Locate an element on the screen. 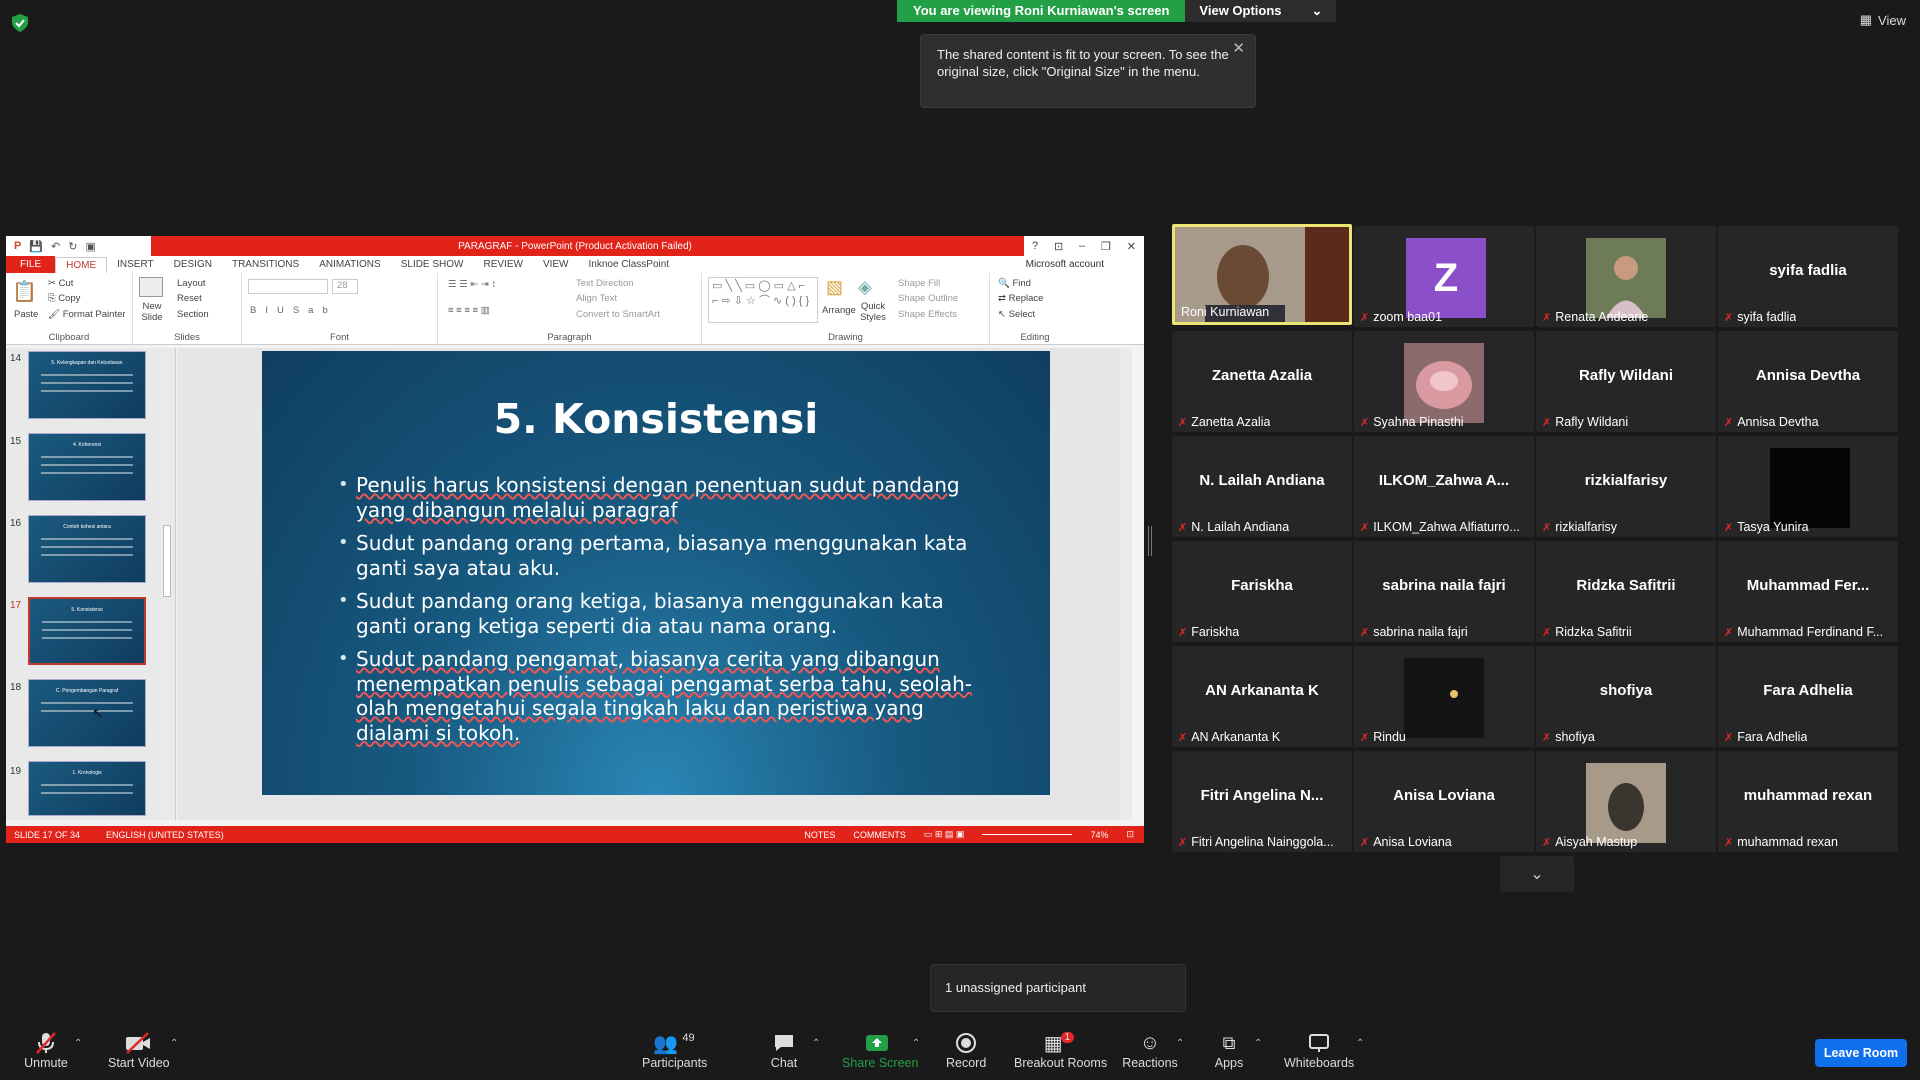  close-icon: ✕ is located at coordinates (1238, 48).